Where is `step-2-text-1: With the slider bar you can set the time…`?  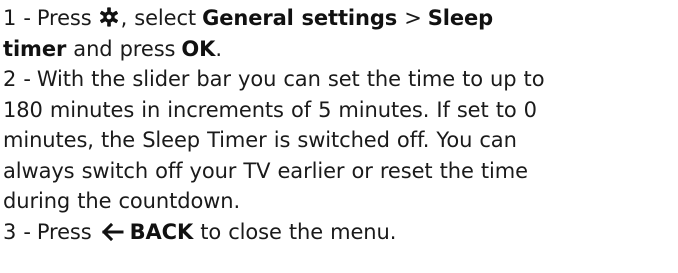 step-2-text-1: With the slider bar you can set the time… is located at coordinates (290, 79).